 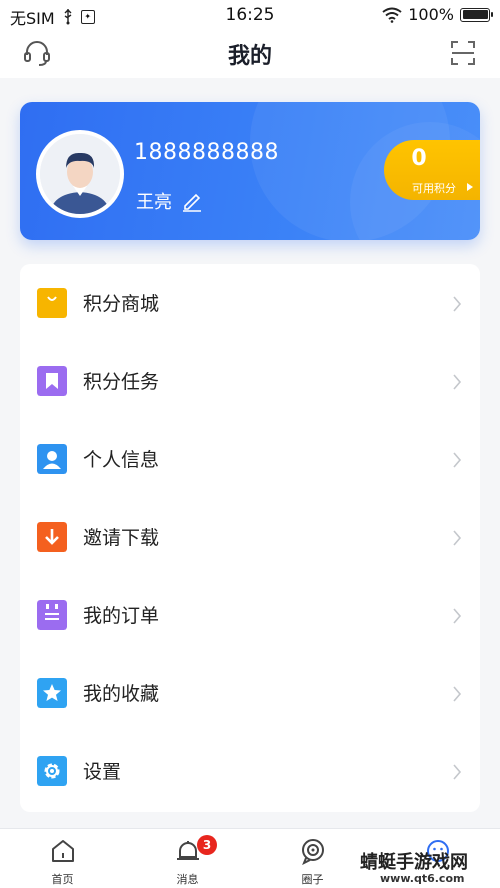 I want to click on menu-label: 我的收藏, so click(x=121, y=694).